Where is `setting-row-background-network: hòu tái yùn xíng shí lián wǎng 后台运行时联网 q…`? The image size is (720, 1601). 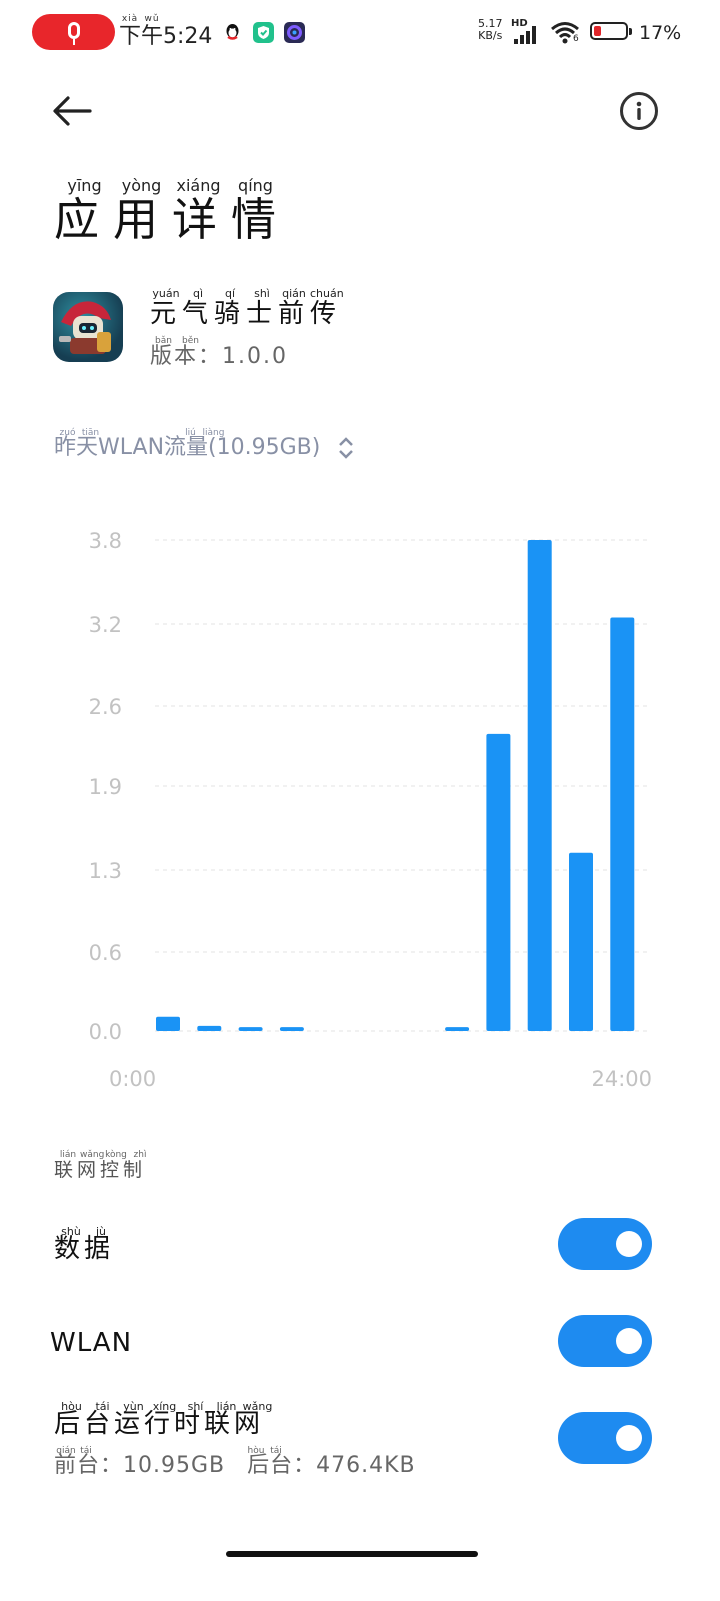 setting-row-background-network: hòu tái yùn xíng shí lián wǎng 后台运行时联网 q… is located at coordinates (360, 1441).